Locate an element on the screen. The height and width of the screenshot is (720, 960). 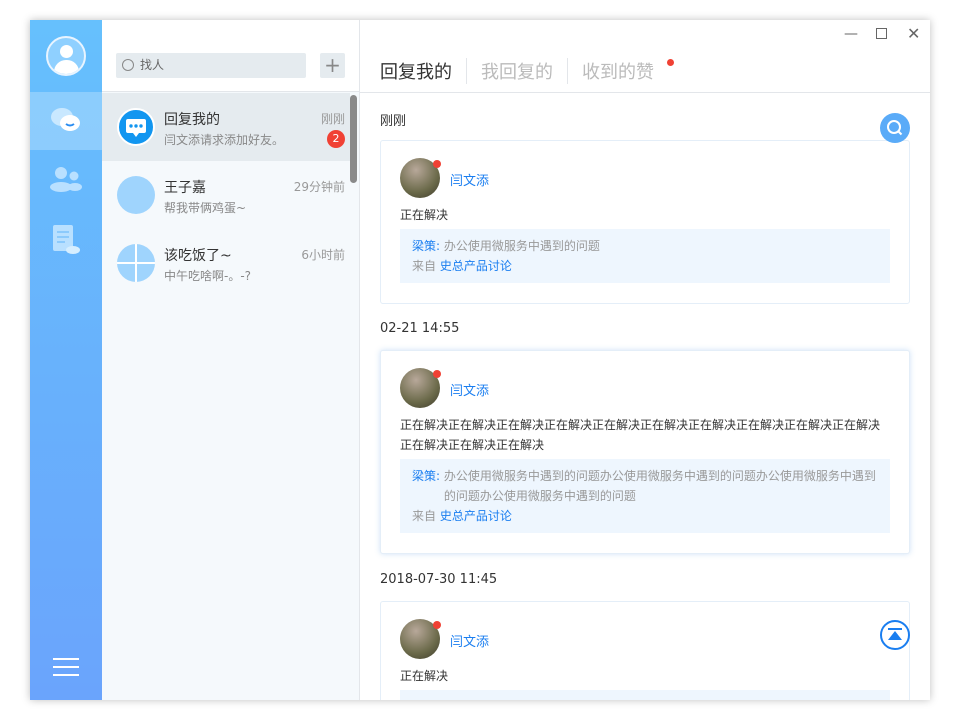
item-preview: 中午吃啥啊-。-? is located at coordinates (208, 276).